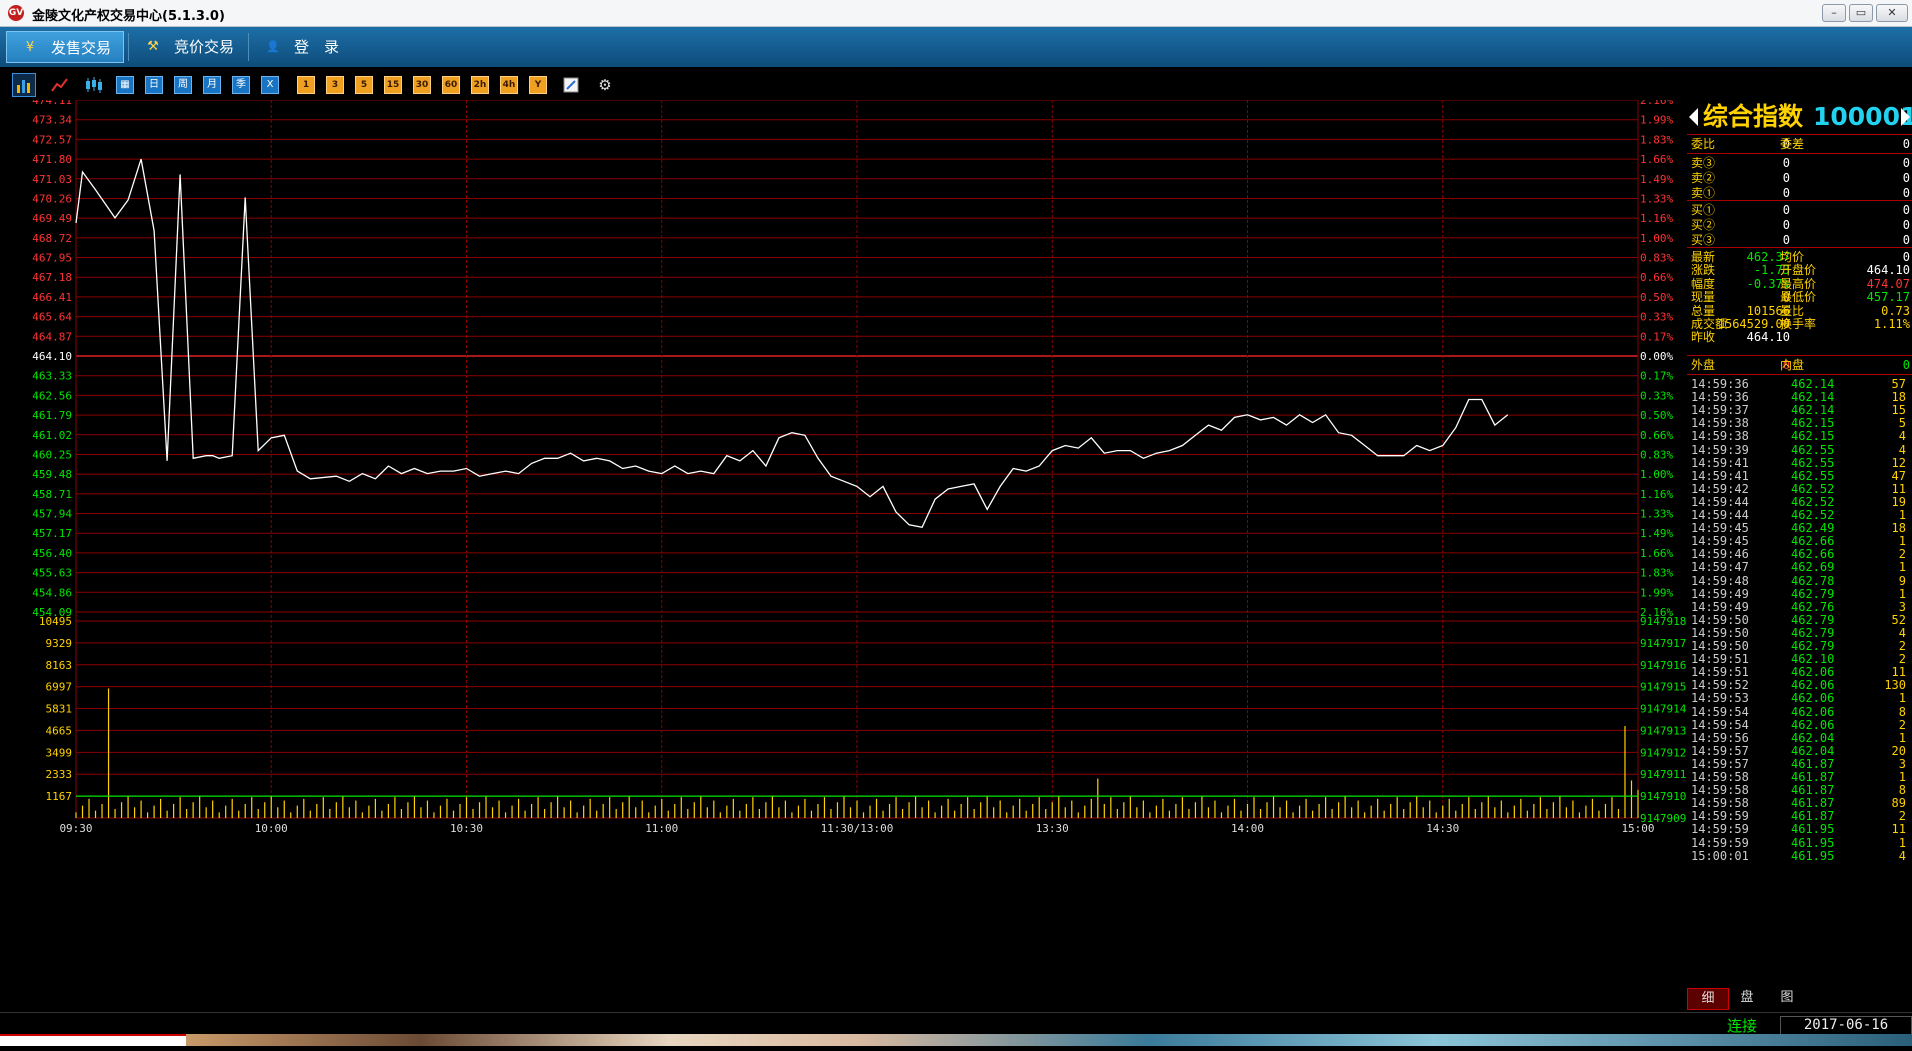 This screenshot has height=1051, width=1912. I want to click on price-tick-label: 459.48, so click(52, 474).